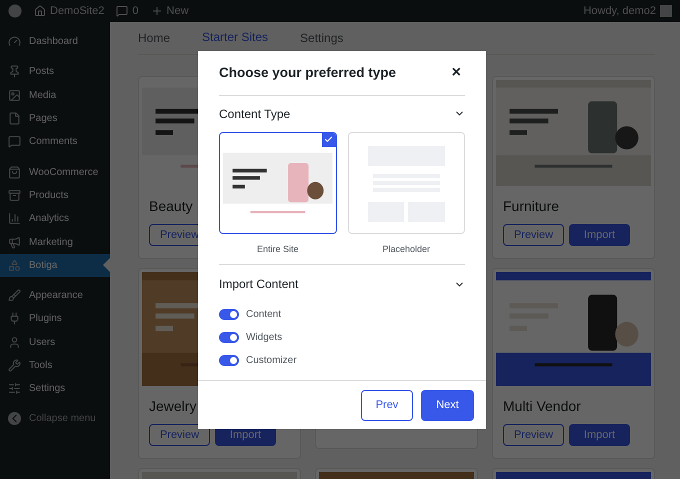 This screenshot has width=680, height=479. What do you see at coordinates (55, 218) in the screenshot?
I see `sidebar-item: Analytics` at bounding box center [55, 218].